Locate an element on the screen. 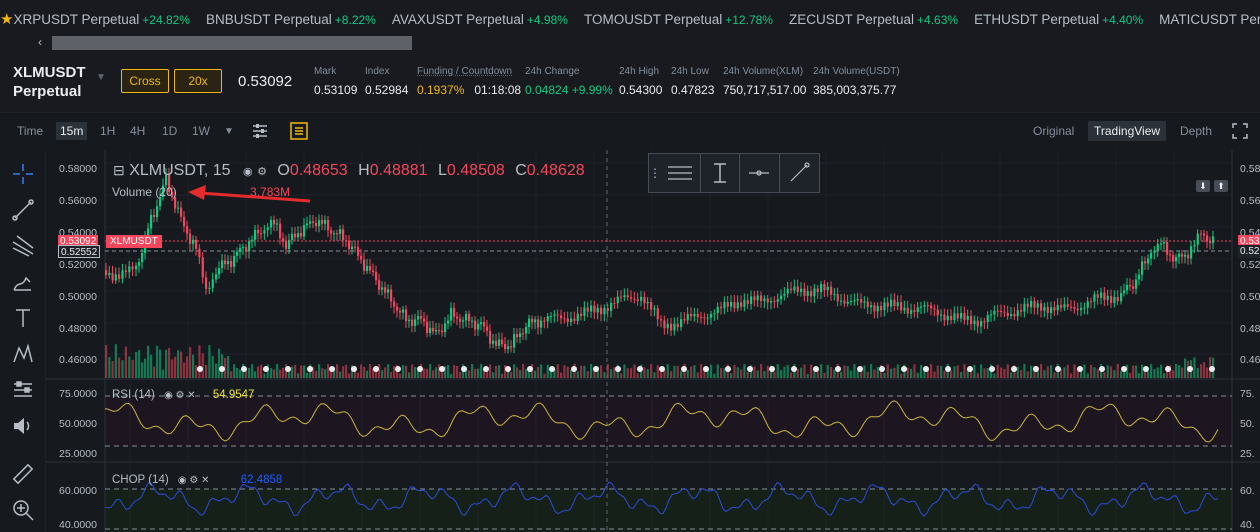 Image resolution: width=1260 pixels, height=532 pixels. rsi-legend: RSI (14) ◉ ⚙ ✕ 54.9547 is located at coordinates (183, 395).